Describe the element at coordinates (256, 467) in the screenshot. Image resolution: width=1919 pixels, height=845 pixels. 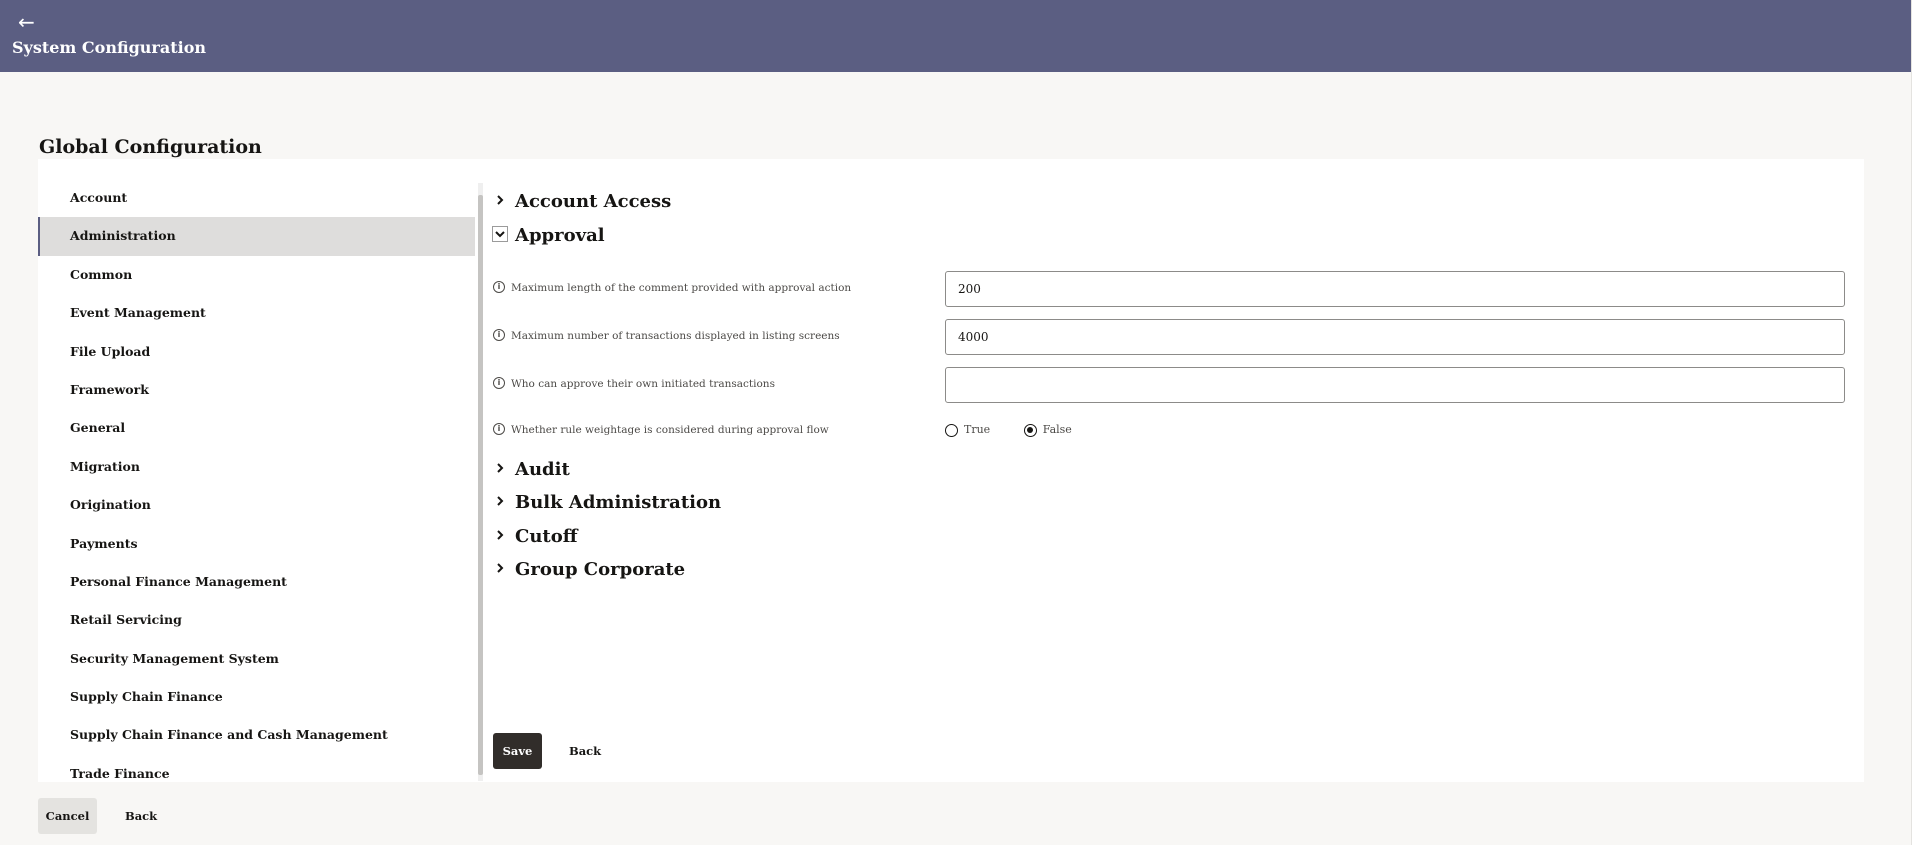
I see `nav-item-migration: Migration` at that location.